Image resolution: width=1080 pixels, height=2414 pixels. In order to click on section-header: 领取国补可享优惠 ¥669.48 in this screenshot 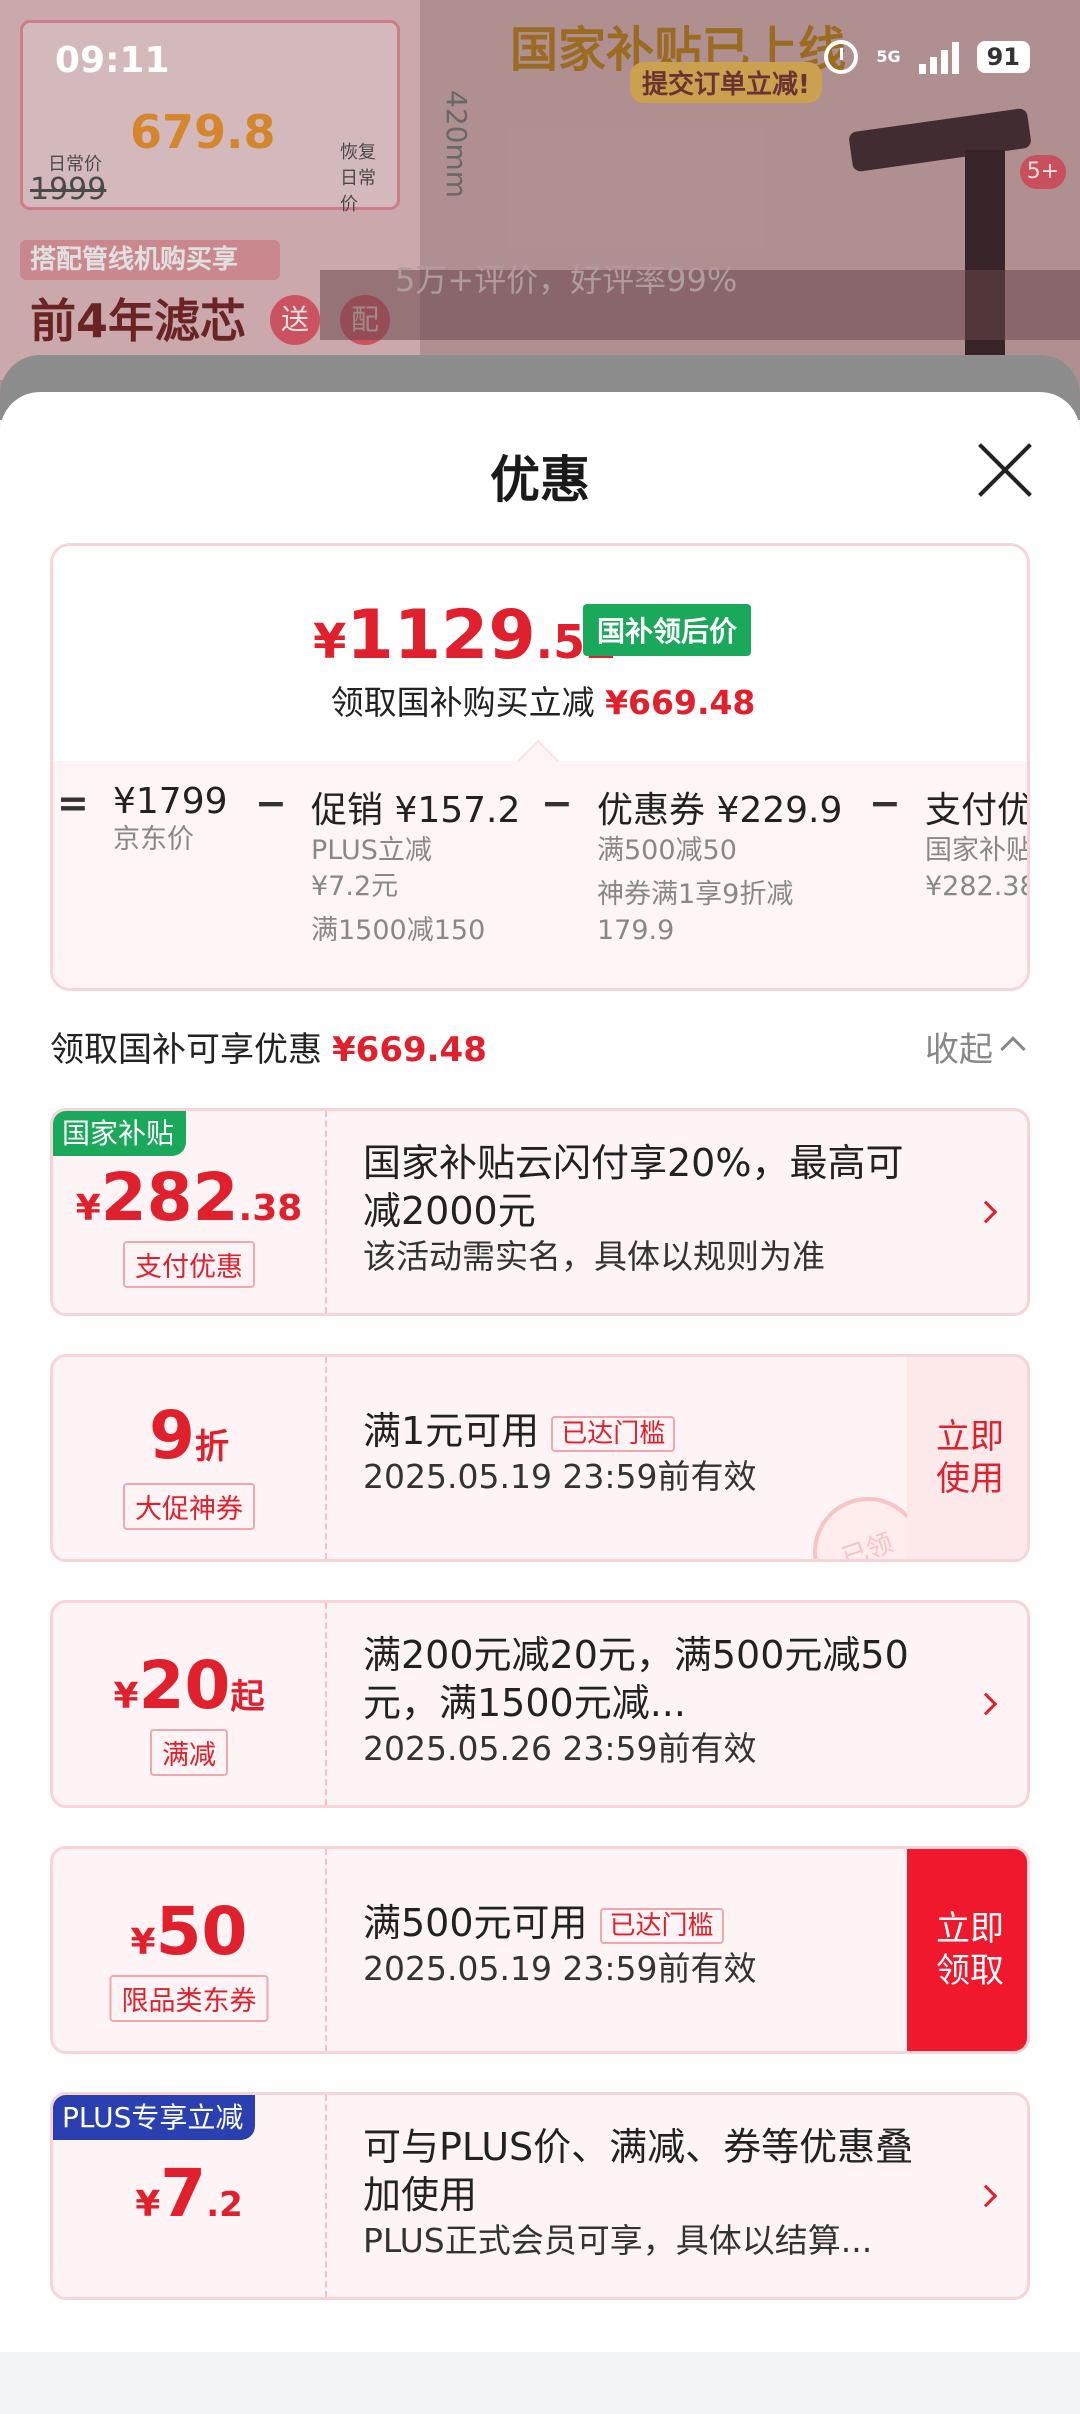, I will do `click(268, 1046)`.